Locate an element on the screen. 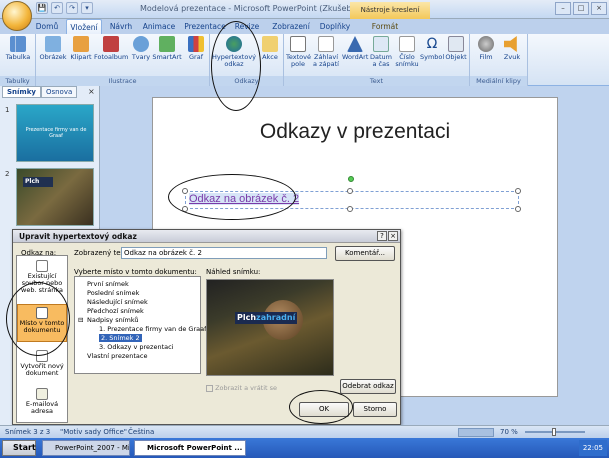 Image resolution: width=609 pixels, height=458 pixels. hyperlink-button: Hypertextový odkaz is located at coordinates (234, 52).